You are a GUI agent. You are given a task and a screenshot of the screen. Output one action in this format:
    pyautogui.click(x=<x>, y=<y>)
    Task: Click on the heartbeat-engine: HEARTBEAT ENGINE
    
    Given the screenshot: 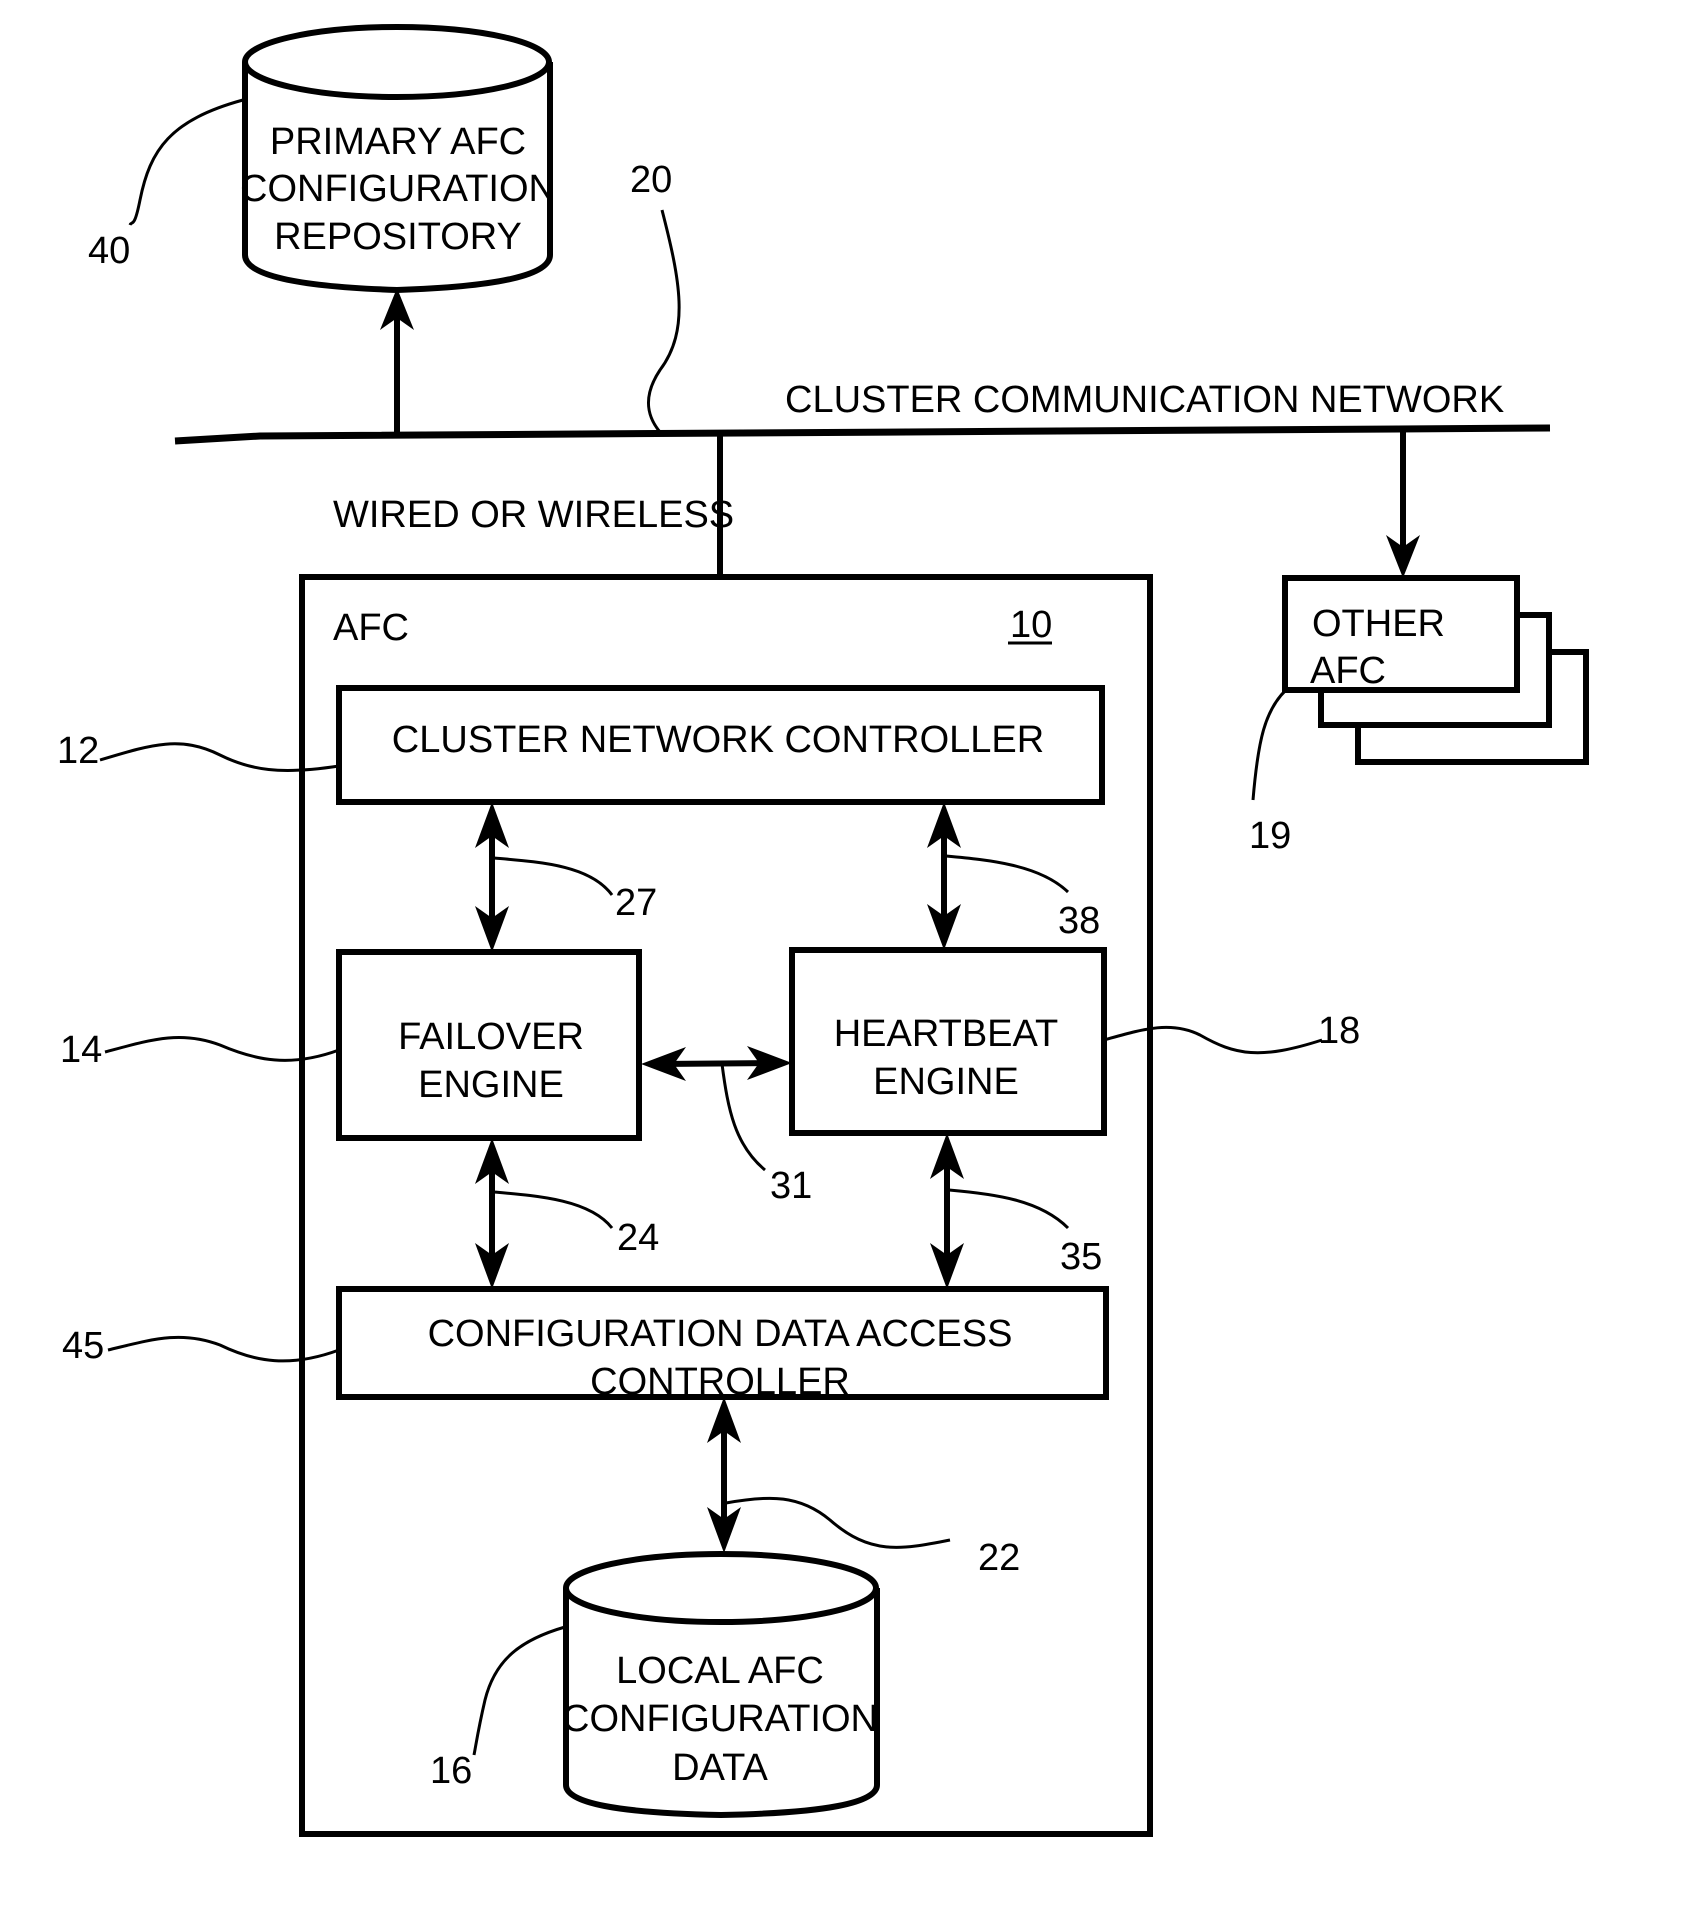 What is the action you would take?
    pyautogui.click(x=948, y=1041)
    